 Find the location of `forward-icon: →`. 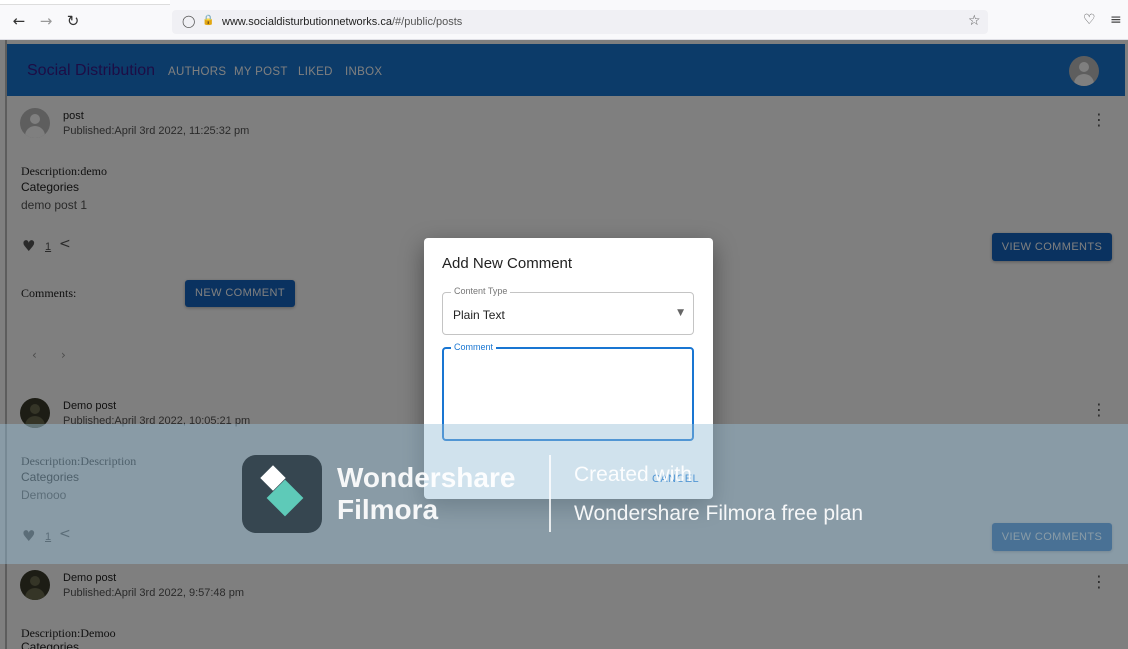

forward-icon: → is located at coordinates (46, 21).